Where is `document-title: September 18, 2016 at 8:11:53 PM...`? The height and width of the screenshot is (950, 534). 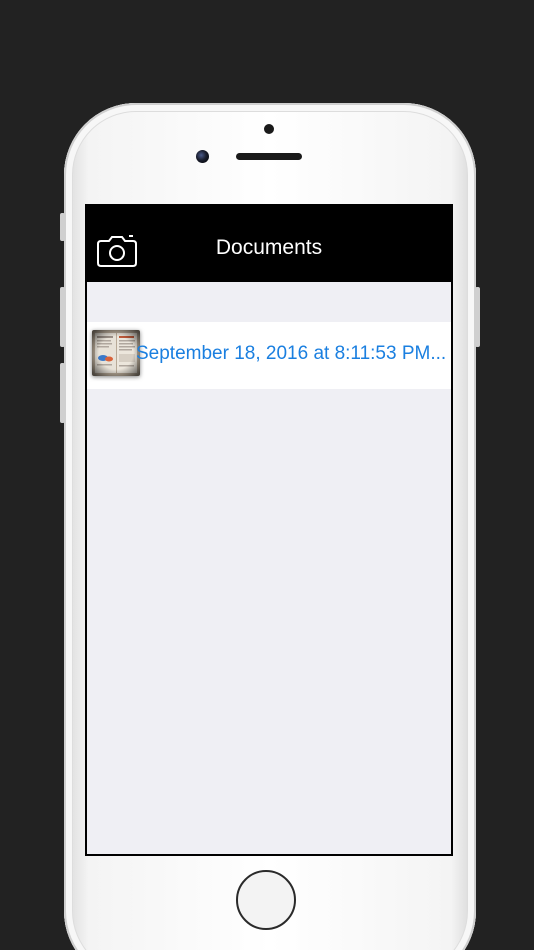 document-title: September 18, 2016 at 8:11:53 PM... is located at coordinates (291, 353).